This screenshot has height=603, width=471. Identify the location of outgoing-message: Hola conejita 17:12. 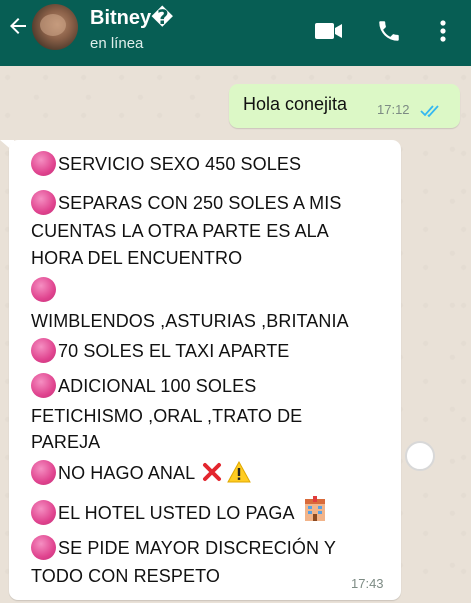
(344, 106).